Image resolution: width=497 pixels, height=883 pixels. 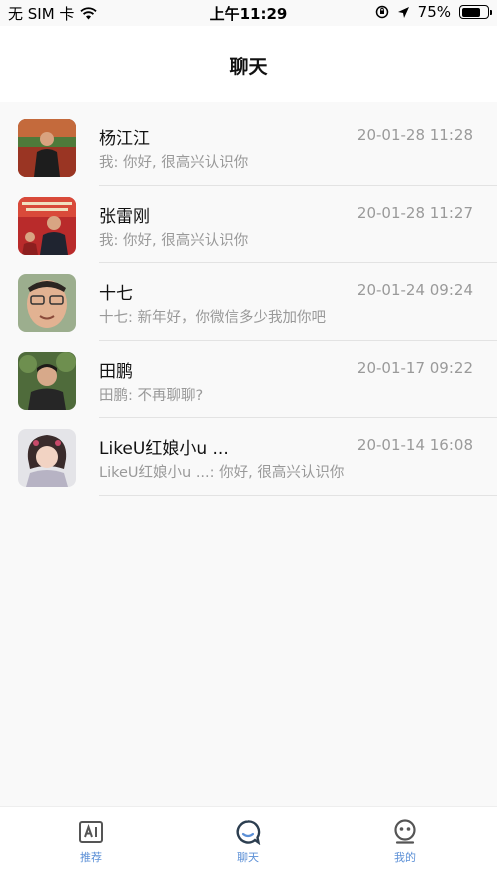 I want to click on message-time: 20-01-24 09:24, so click(x=414, y=290).